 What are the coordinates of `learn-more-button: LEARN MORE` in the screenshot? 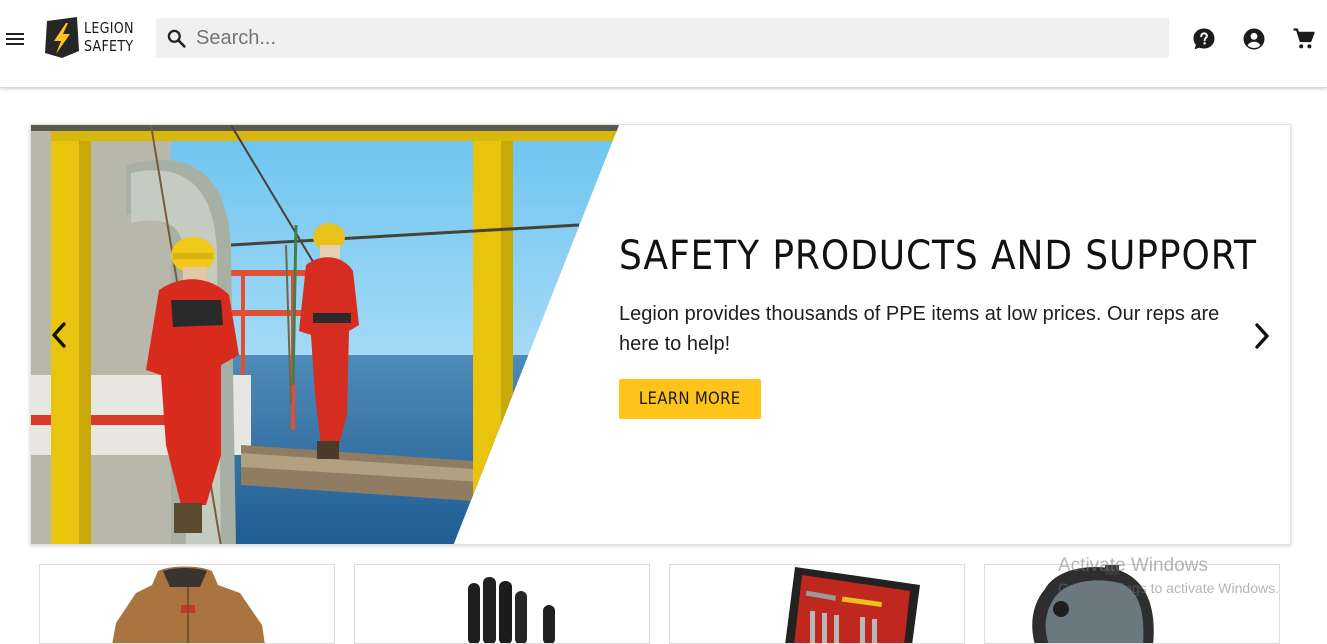 It's located at (690, 399).